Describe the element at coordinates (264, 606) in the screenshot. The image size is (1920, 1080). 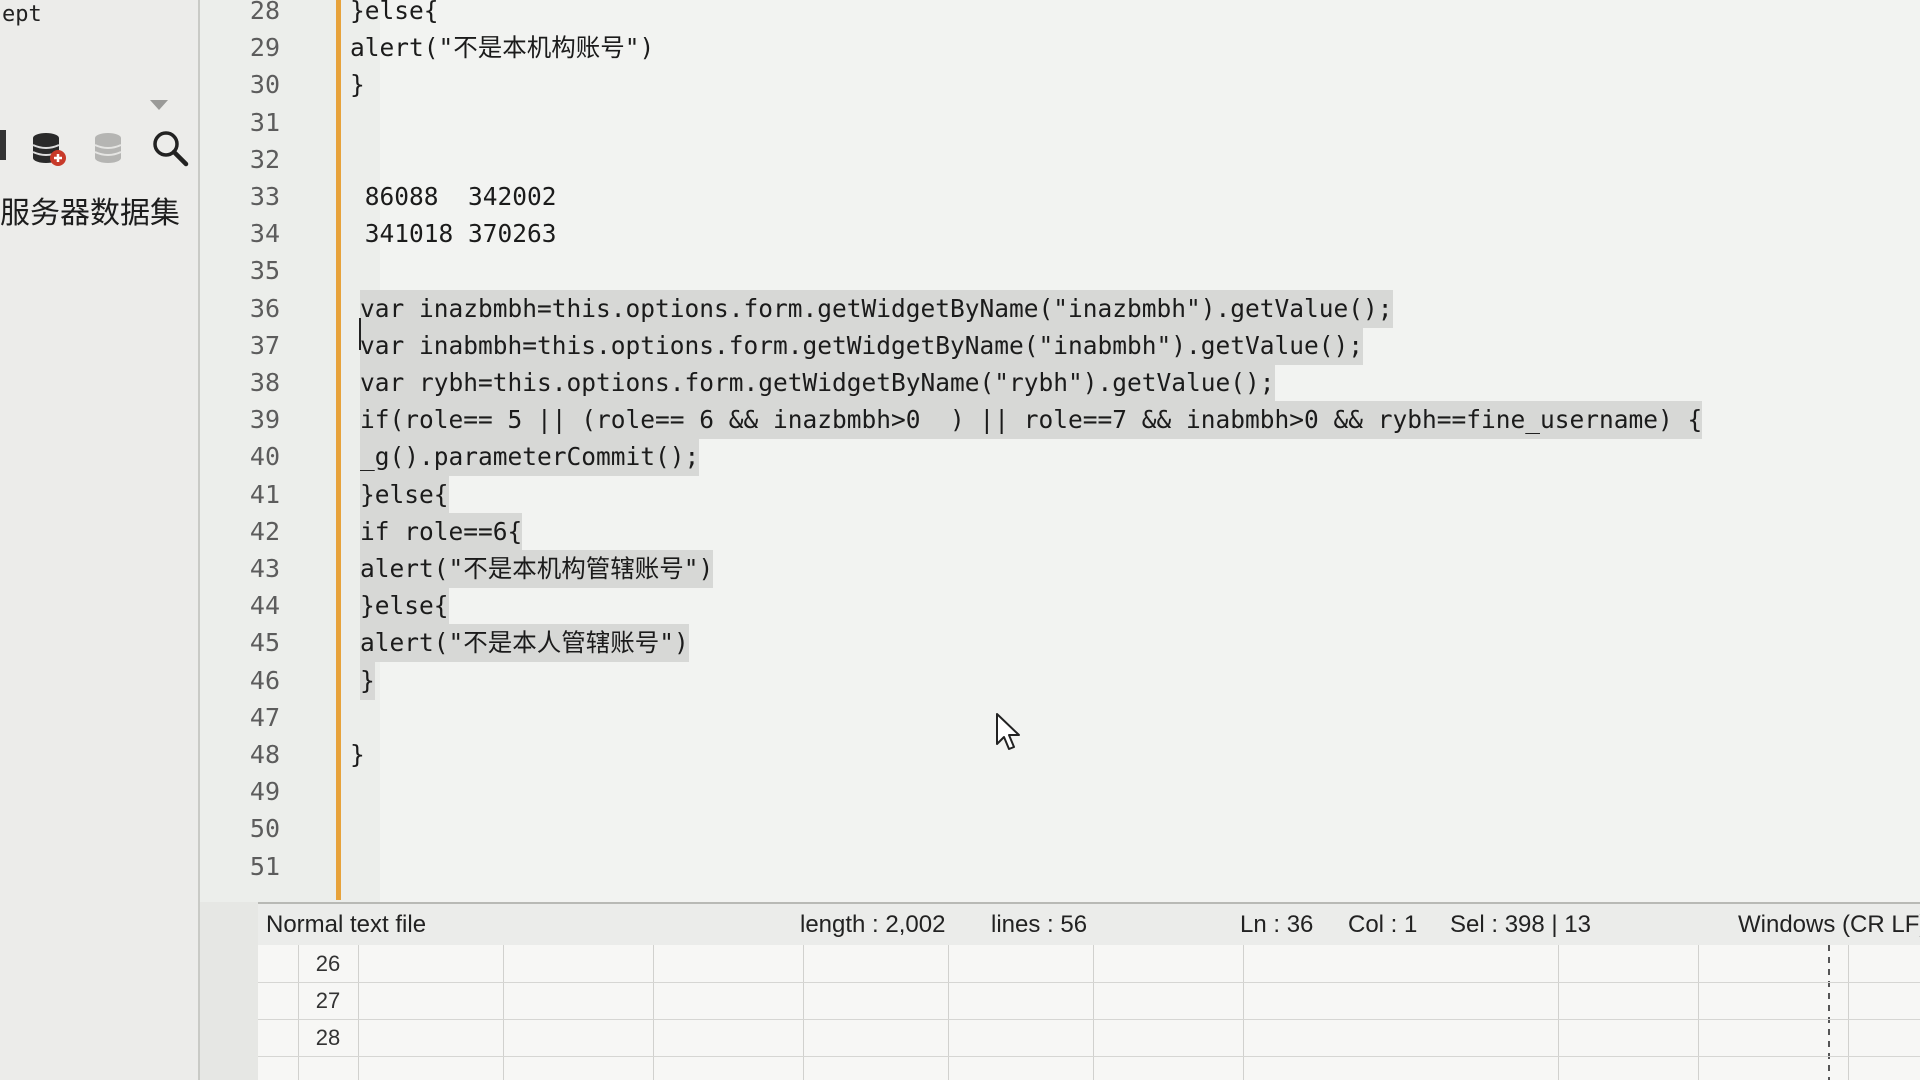
I see `line-number: 44` at that location.